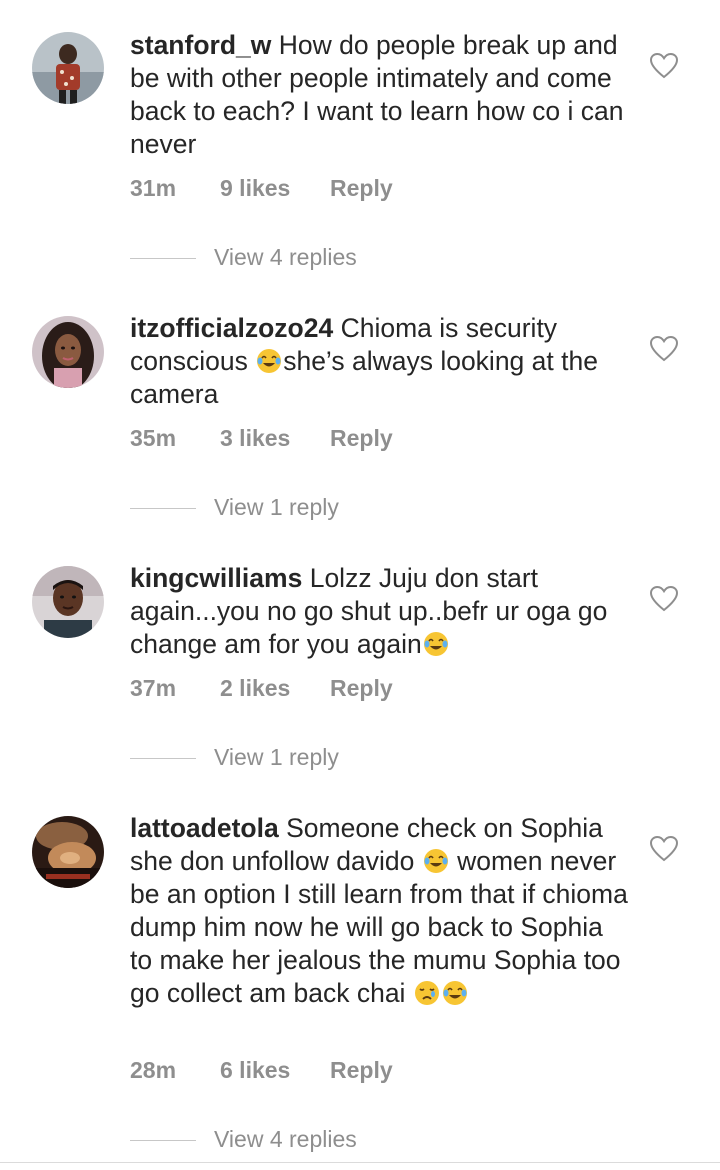 Image resolution: width=720 pixels, height=1170 pixels. Describe the element at coordinates (153, 438) in the screenshot. I see `comment-time: 35m` at that location.